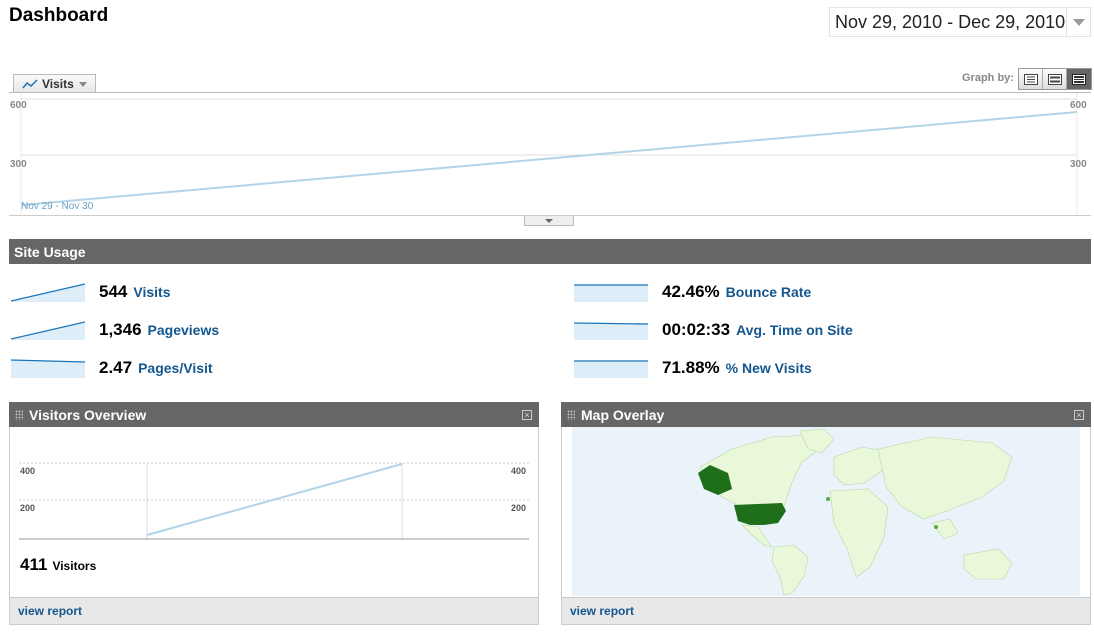  Describe the element at coordinates (1078, 164) in the screenshot. I see `y-tick-right-300: 300` at that location.